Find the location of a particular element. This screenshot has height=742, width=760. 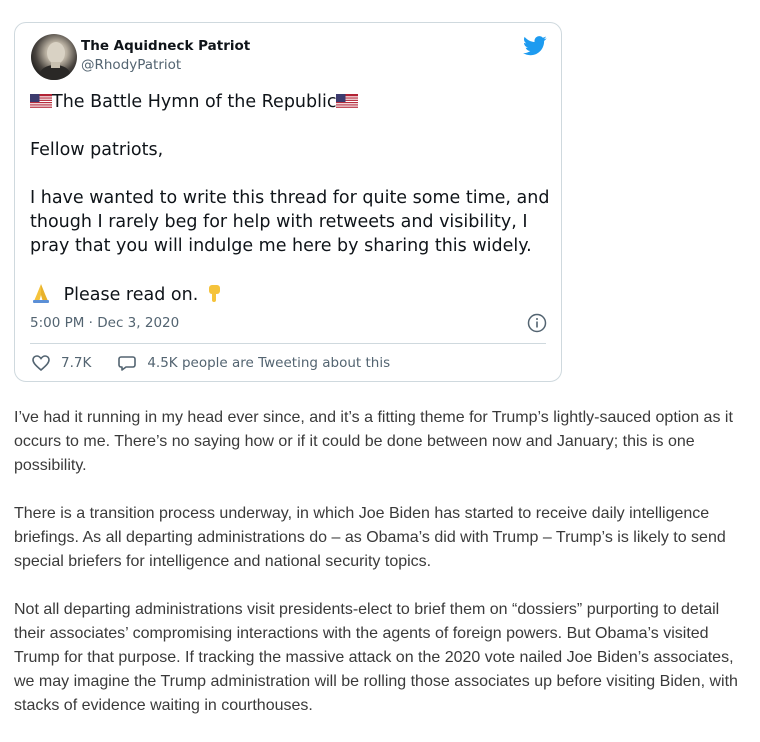

twitter-bird-icon is located at coordinates (535, 46).